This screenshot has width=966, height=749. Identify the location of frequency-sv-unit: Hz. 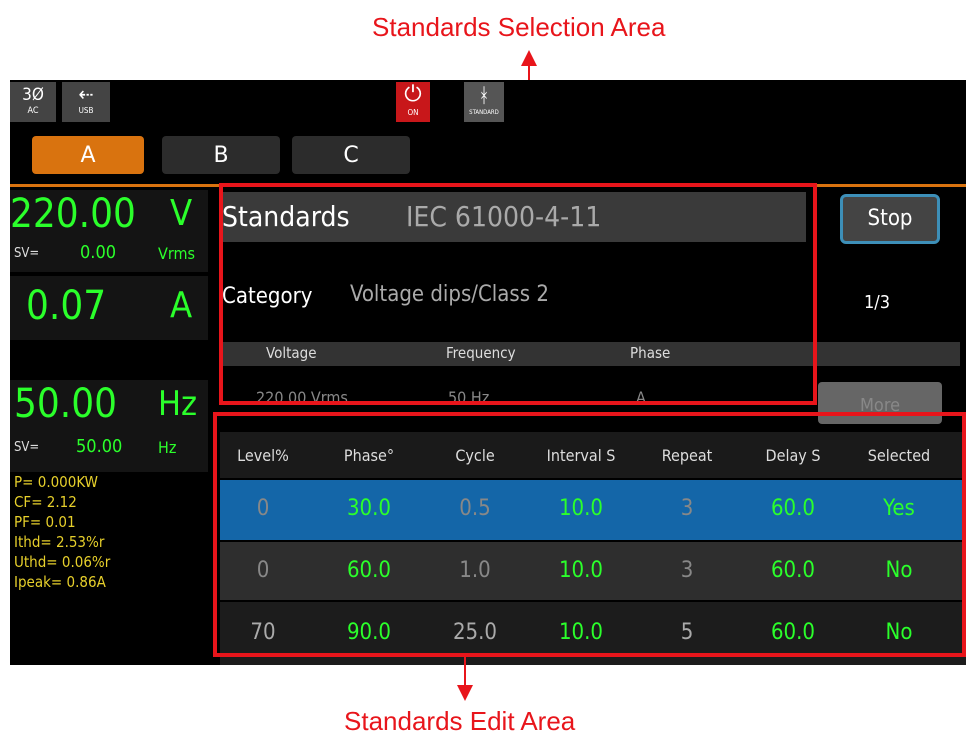
(167, 447).